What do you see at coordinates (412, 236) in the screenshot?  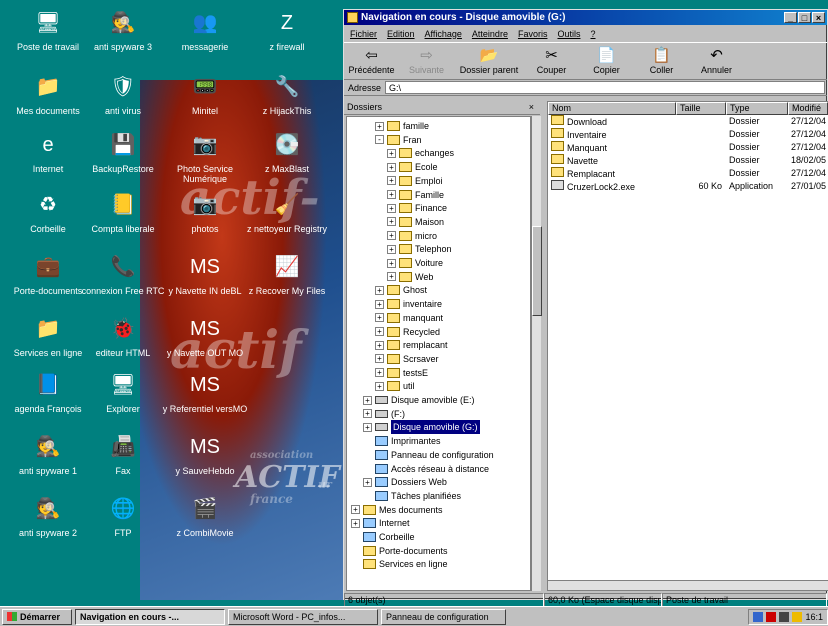 I see `tree-item: + micro` at bounding box center [412, 236].